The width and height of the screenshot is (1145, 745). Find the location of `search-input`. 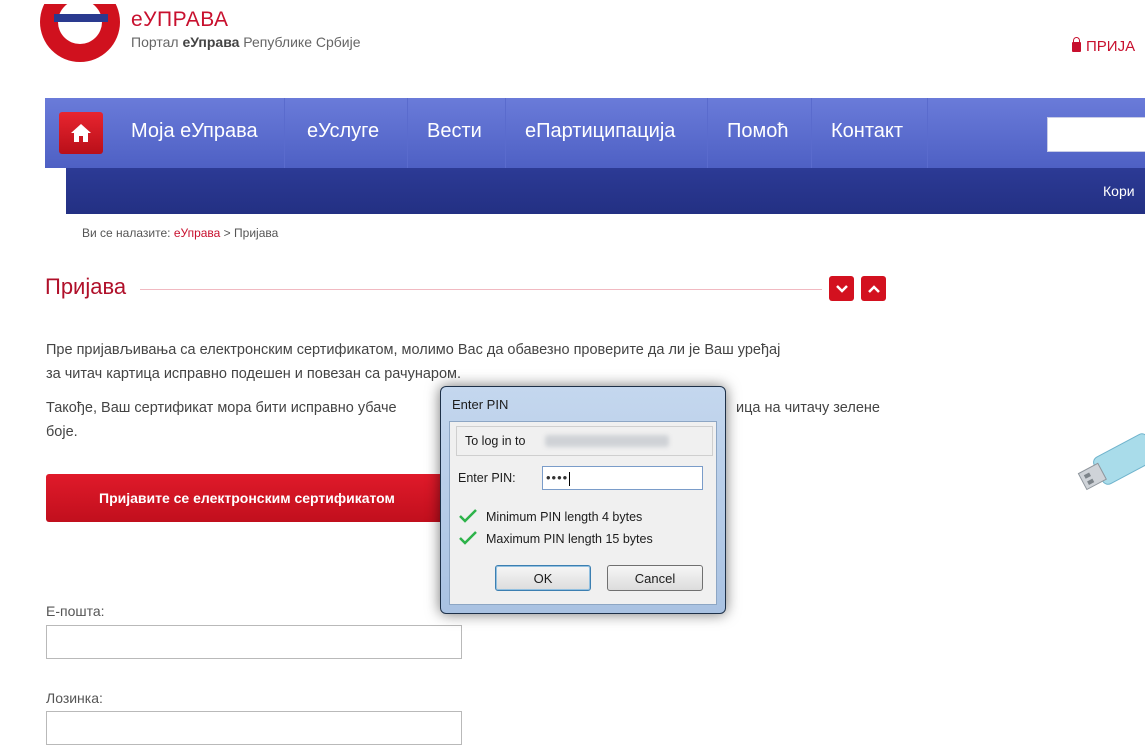

search-input is located at coordinates (1096, 134).